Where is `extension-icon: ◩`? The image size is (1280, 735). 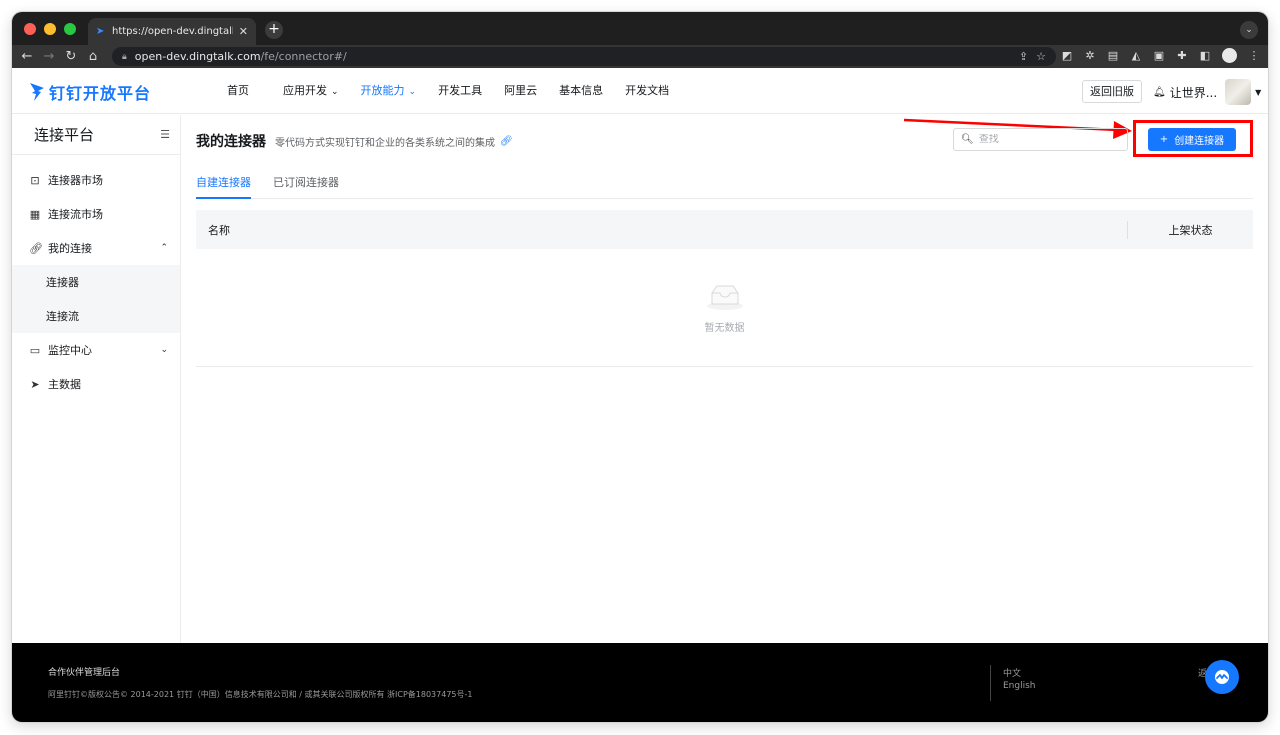
extension-icon: ◩ is located at coordinates (1067, 55).